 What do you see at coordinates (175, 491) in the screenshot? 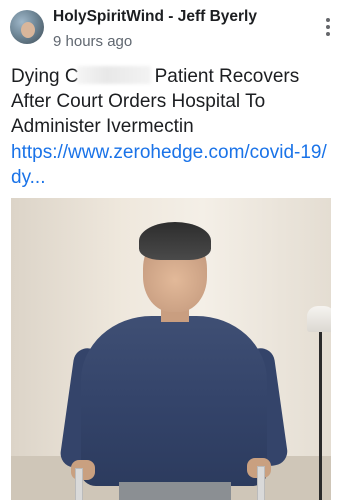
I see `pants` at bounding box center [175, 491].